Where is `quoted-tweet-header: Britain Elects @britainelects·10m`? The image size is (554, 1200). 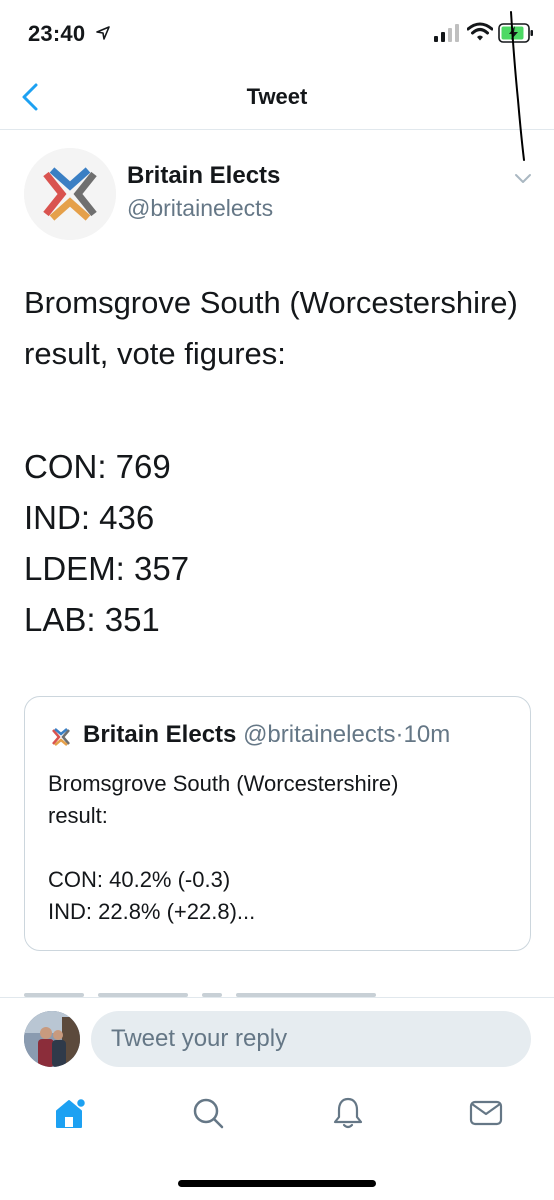 quoted-tweet-header: Britain Elects @britainelects·10m is located at coordinates (266, 735).